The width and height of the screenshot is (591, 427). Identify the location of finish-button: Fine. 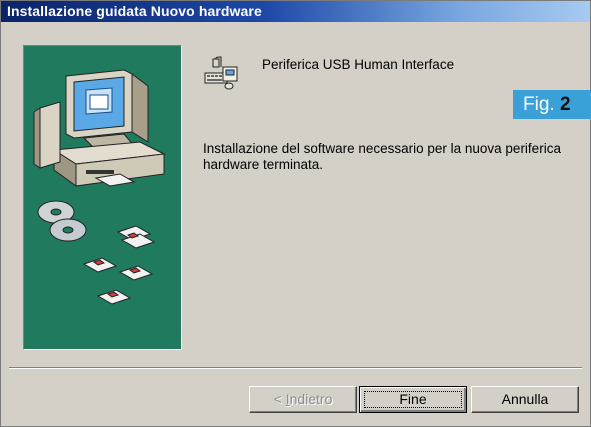
(413, 399).